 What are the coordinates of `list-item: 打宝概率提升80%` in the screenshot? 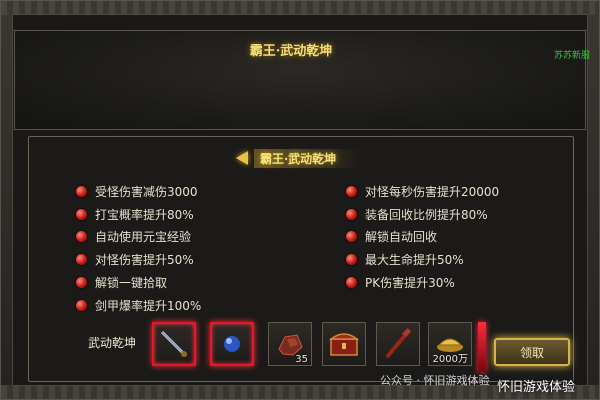 It's located at (138, 214).